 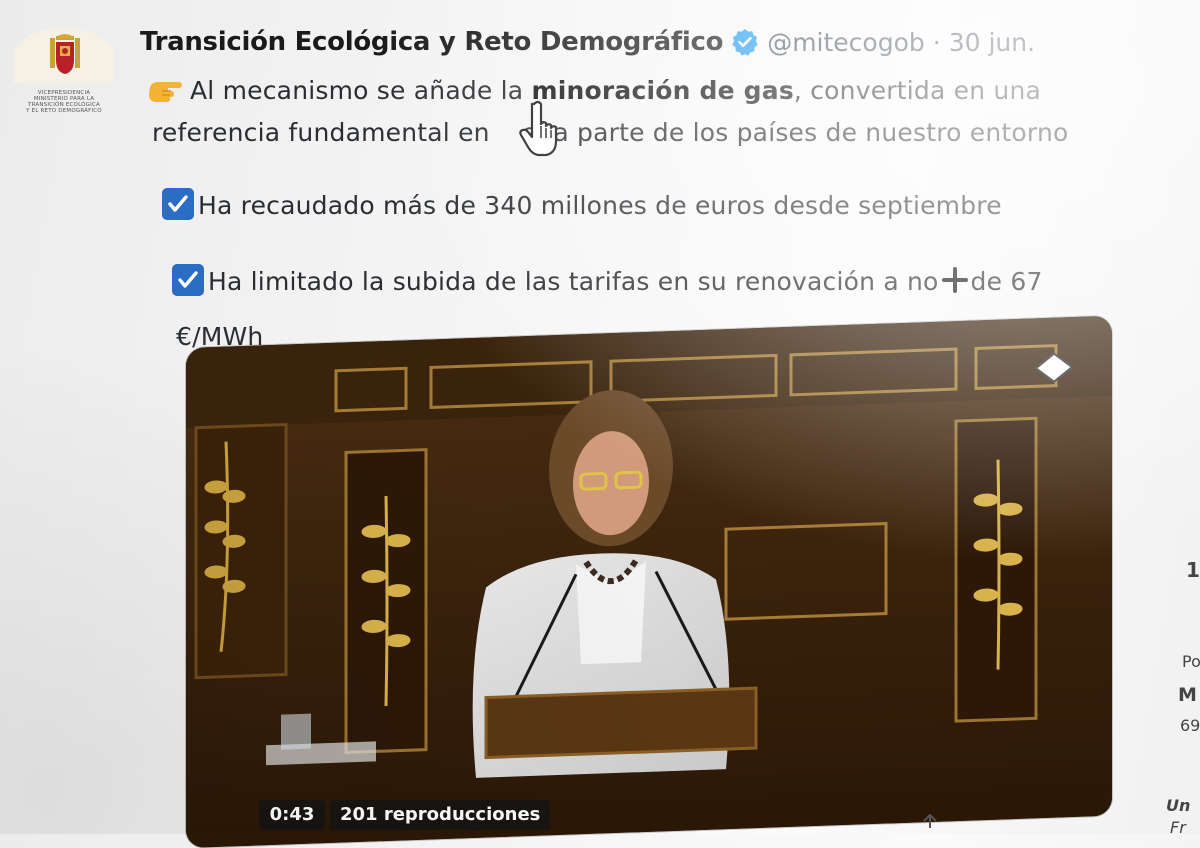 What do you see at coordinates (538, 128) in the screenshot?
I see `hand-cursor-icon` at bounding box center [538, 128].